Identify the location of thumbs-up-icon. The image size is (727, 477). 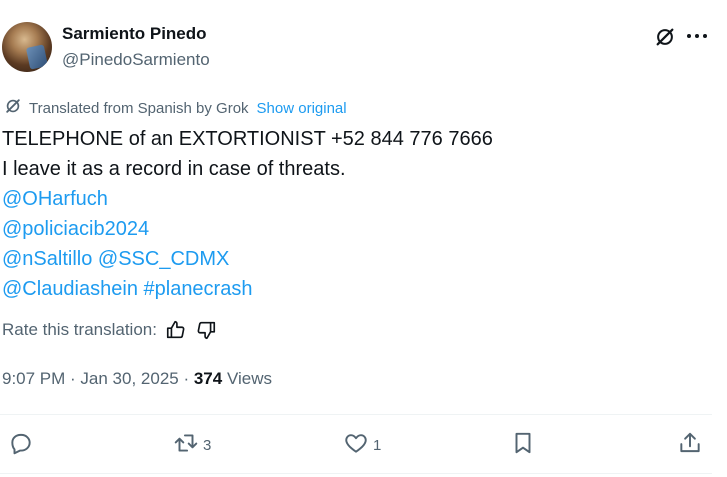
(176, 330).